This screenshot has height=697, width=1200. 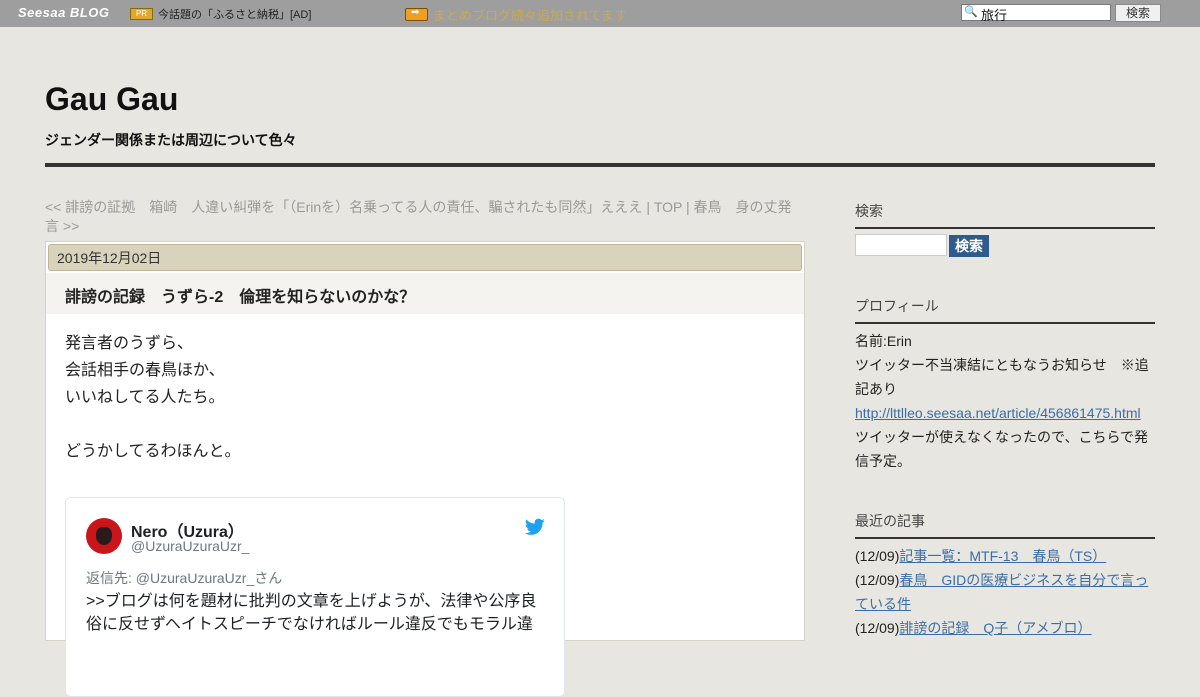 What do you see at coordinates (901, 245) in the screenshot?
I see `sidebar-search-input` at bounding box center [901, 245].